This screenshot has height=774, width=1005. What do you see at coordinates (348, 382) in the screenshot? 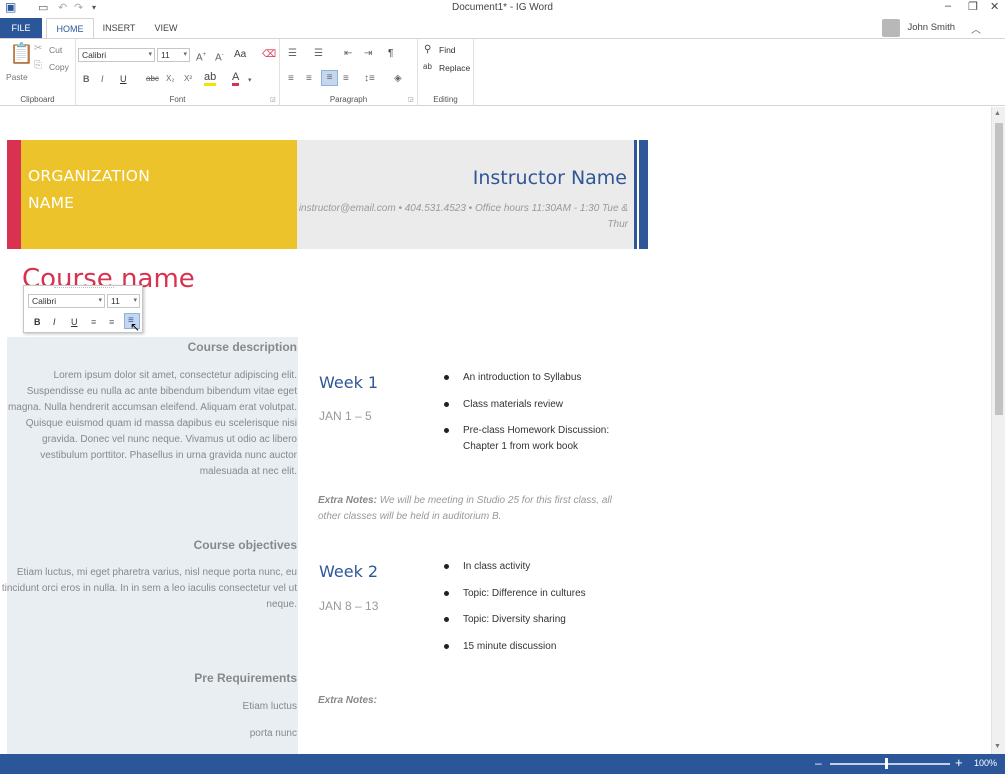
I see `week1-title: Week 1` at bounding box center [348, 382].